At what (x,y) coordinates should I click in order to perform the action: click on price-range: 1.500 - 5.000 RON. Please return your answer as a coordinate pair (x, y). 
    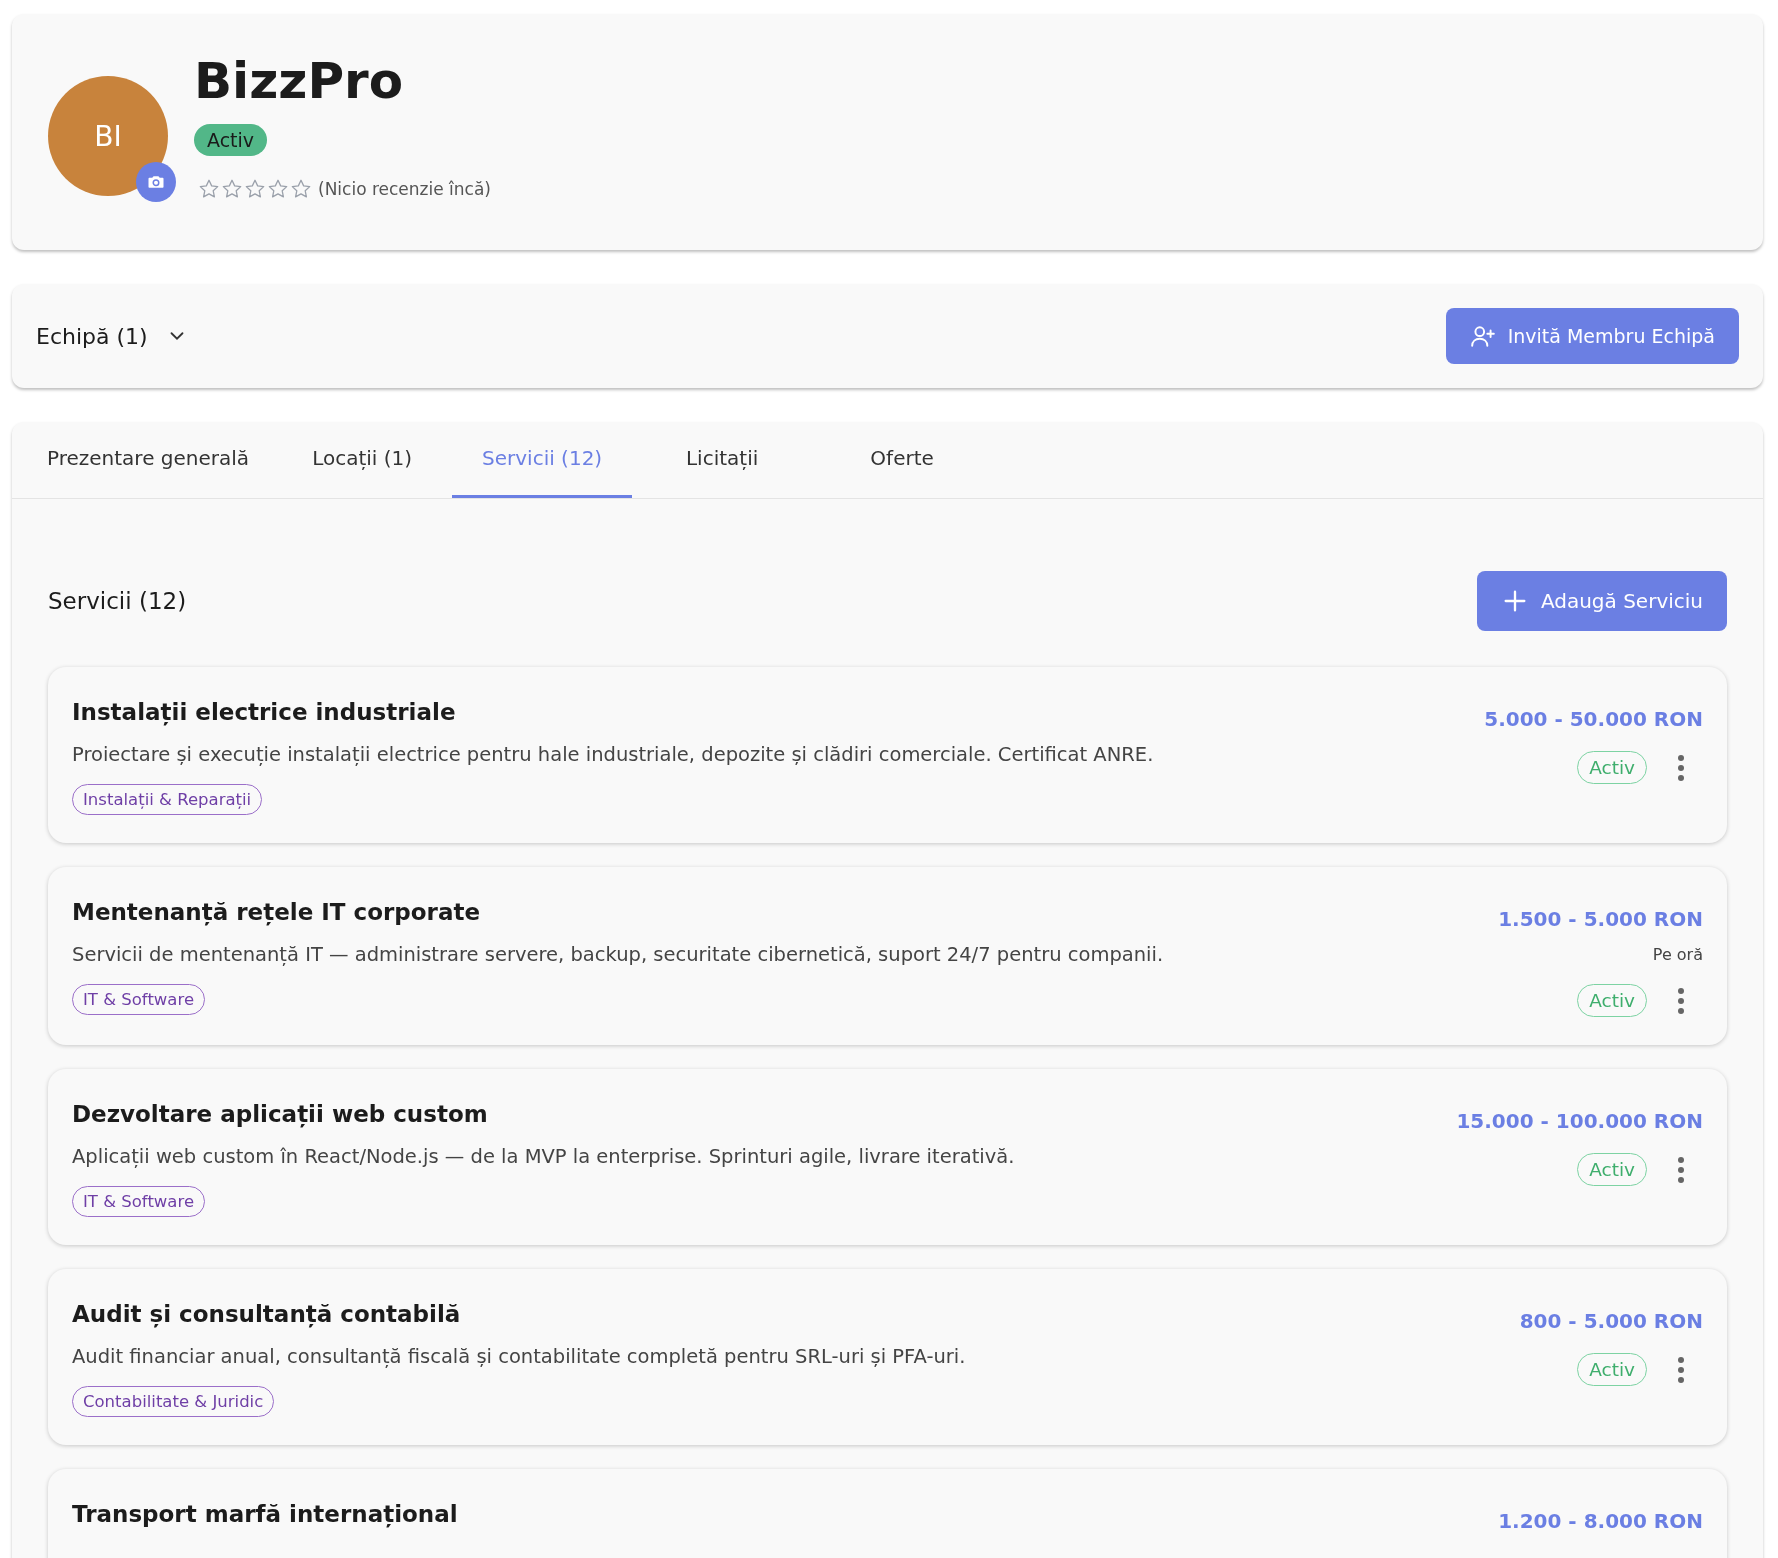
    Looking at the image, I should click on (1600, 919).